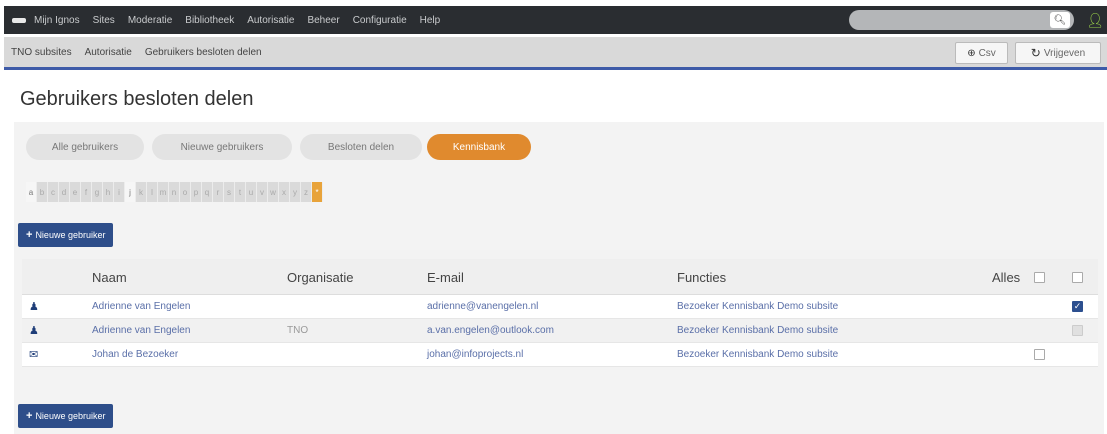 Image resolution: width=1107 pixels, height=434 pixels. Describe the element at coordinates (490, 330) in the screenshot. I see `cell-email: a.van.engelen@outlook.com` at that location.